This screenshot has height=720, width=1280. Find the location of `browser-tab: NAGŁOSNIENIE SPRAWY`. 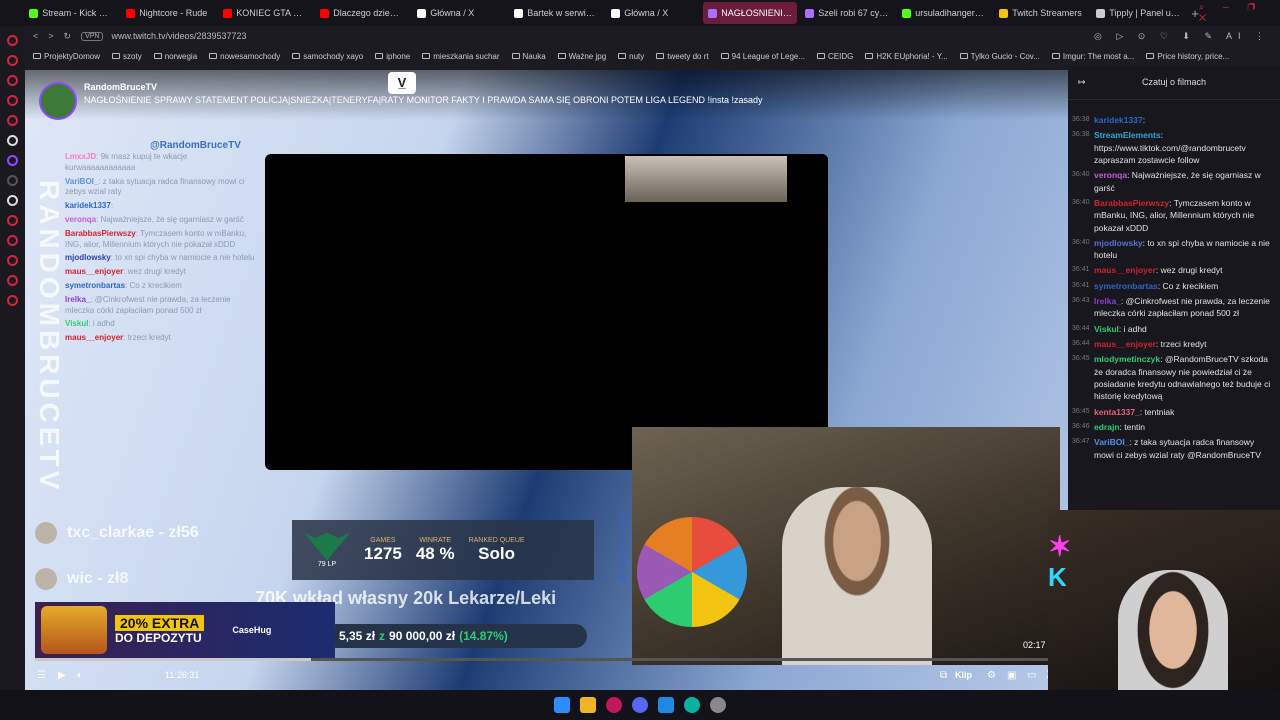

browser-tab: NAGŁOSNIENIE SPRAWY is located at coordinates (750, 13).